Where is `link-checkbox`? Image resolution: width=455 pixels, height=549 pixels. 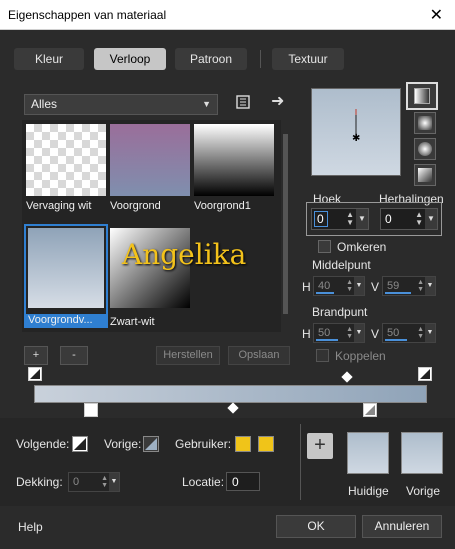
link-checkbox is located at coordinates (322, 355).